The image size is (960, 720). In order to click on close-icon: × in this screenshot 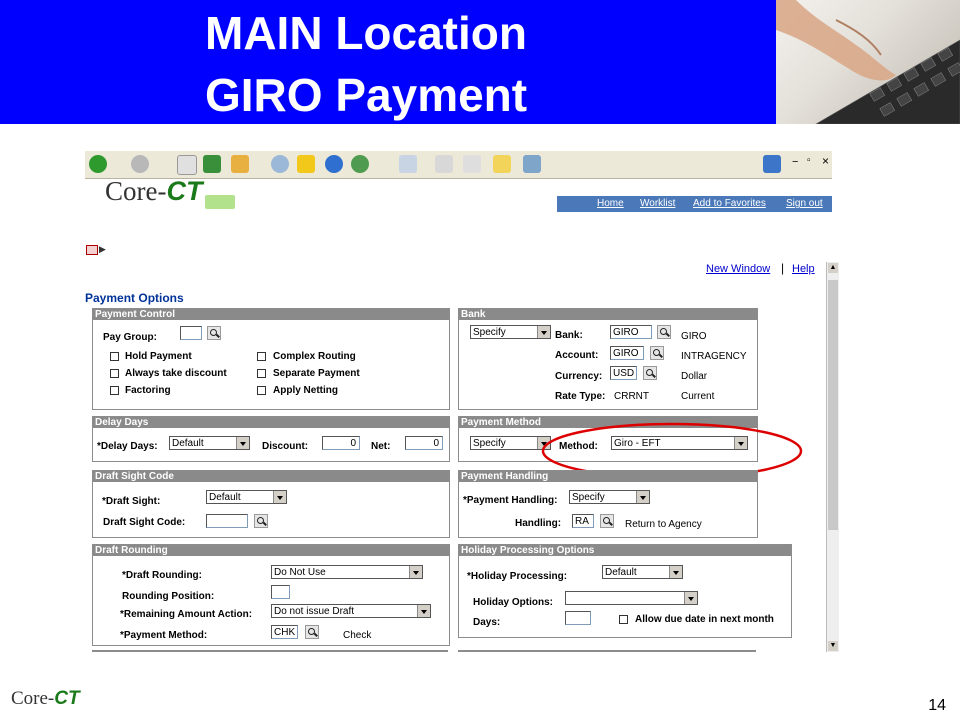, I will do `click(825, 161)`.